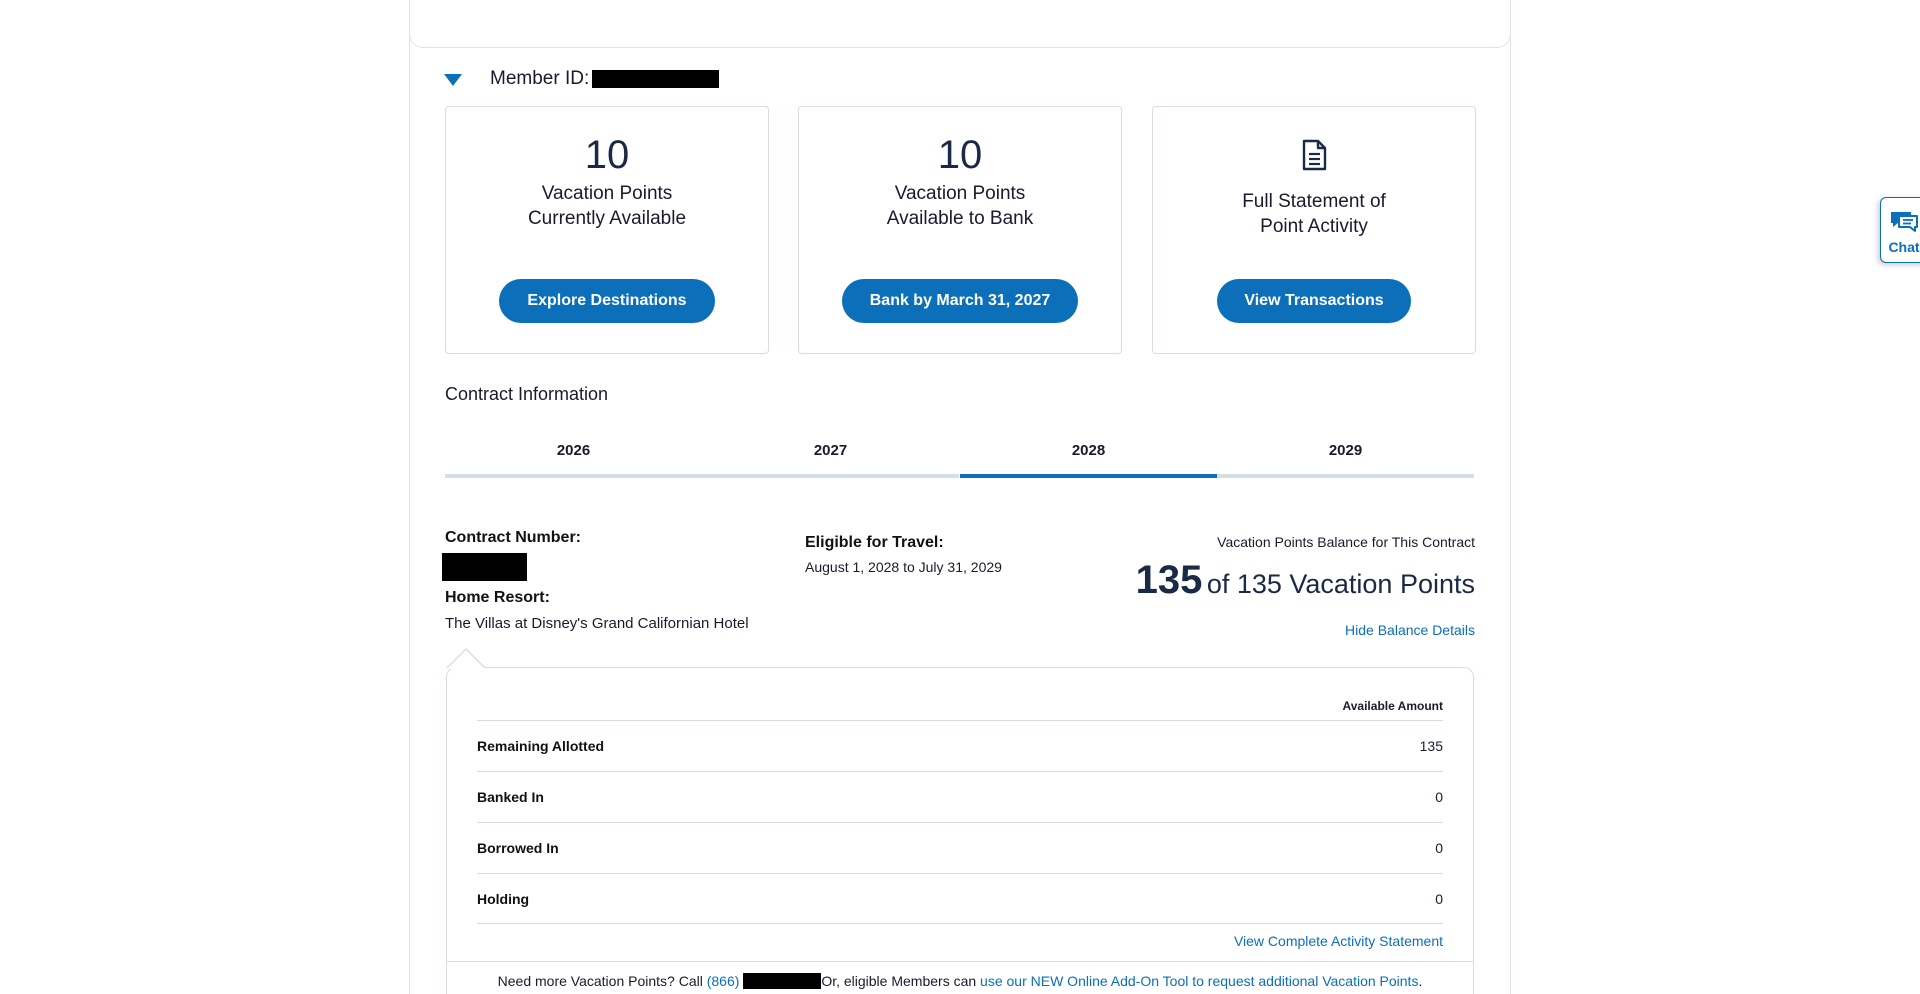  I want to click on chat-label: Chat, so click(1904, 247).